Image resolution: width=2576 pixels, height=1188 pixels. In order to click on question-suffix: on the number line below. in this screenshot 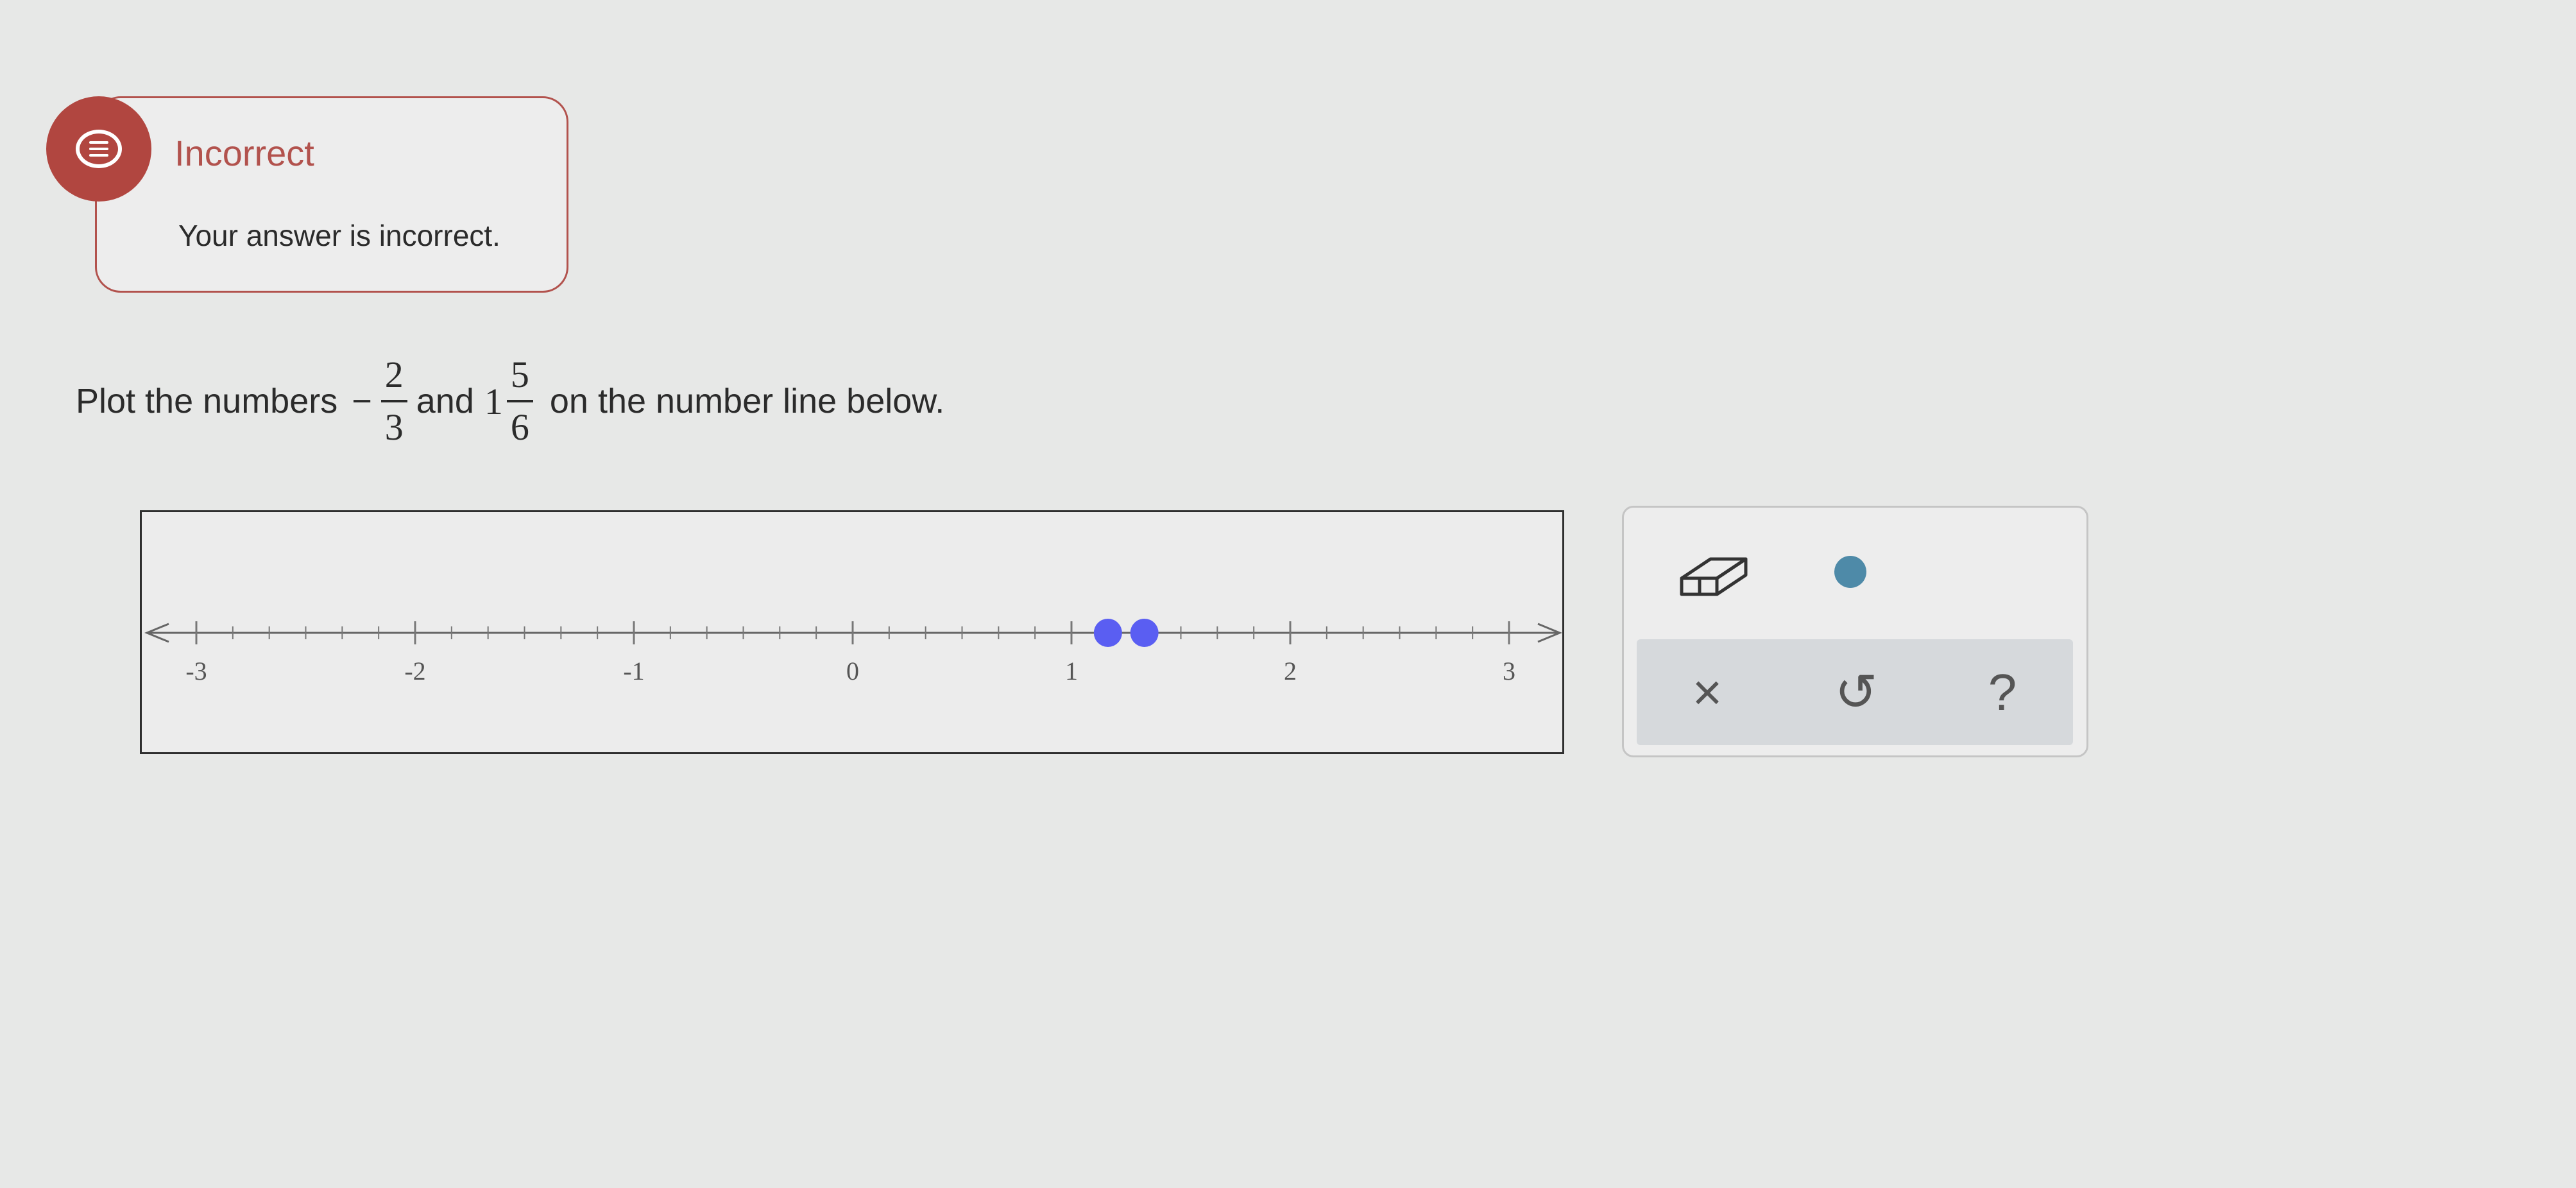, I will do `click(747, 401)`.